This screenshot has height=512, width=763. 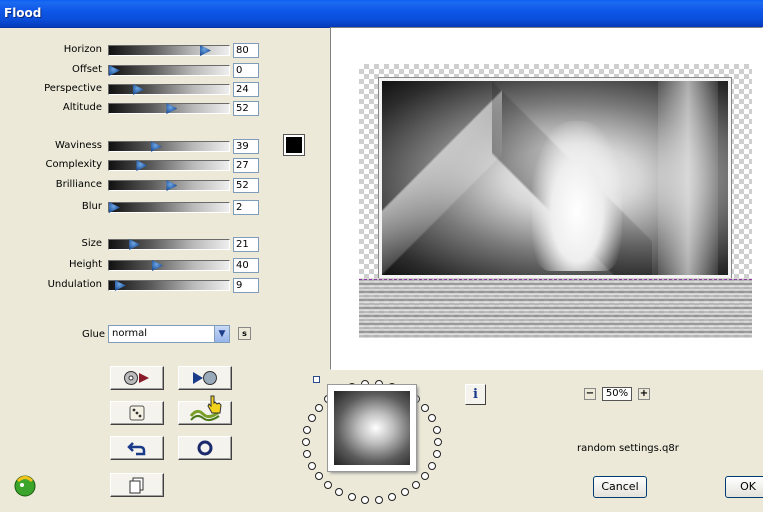 What do you see at coordinates (617, 394) in the screenshot?
I see `zoom-level: 50%` at bounding box center [617, 394].